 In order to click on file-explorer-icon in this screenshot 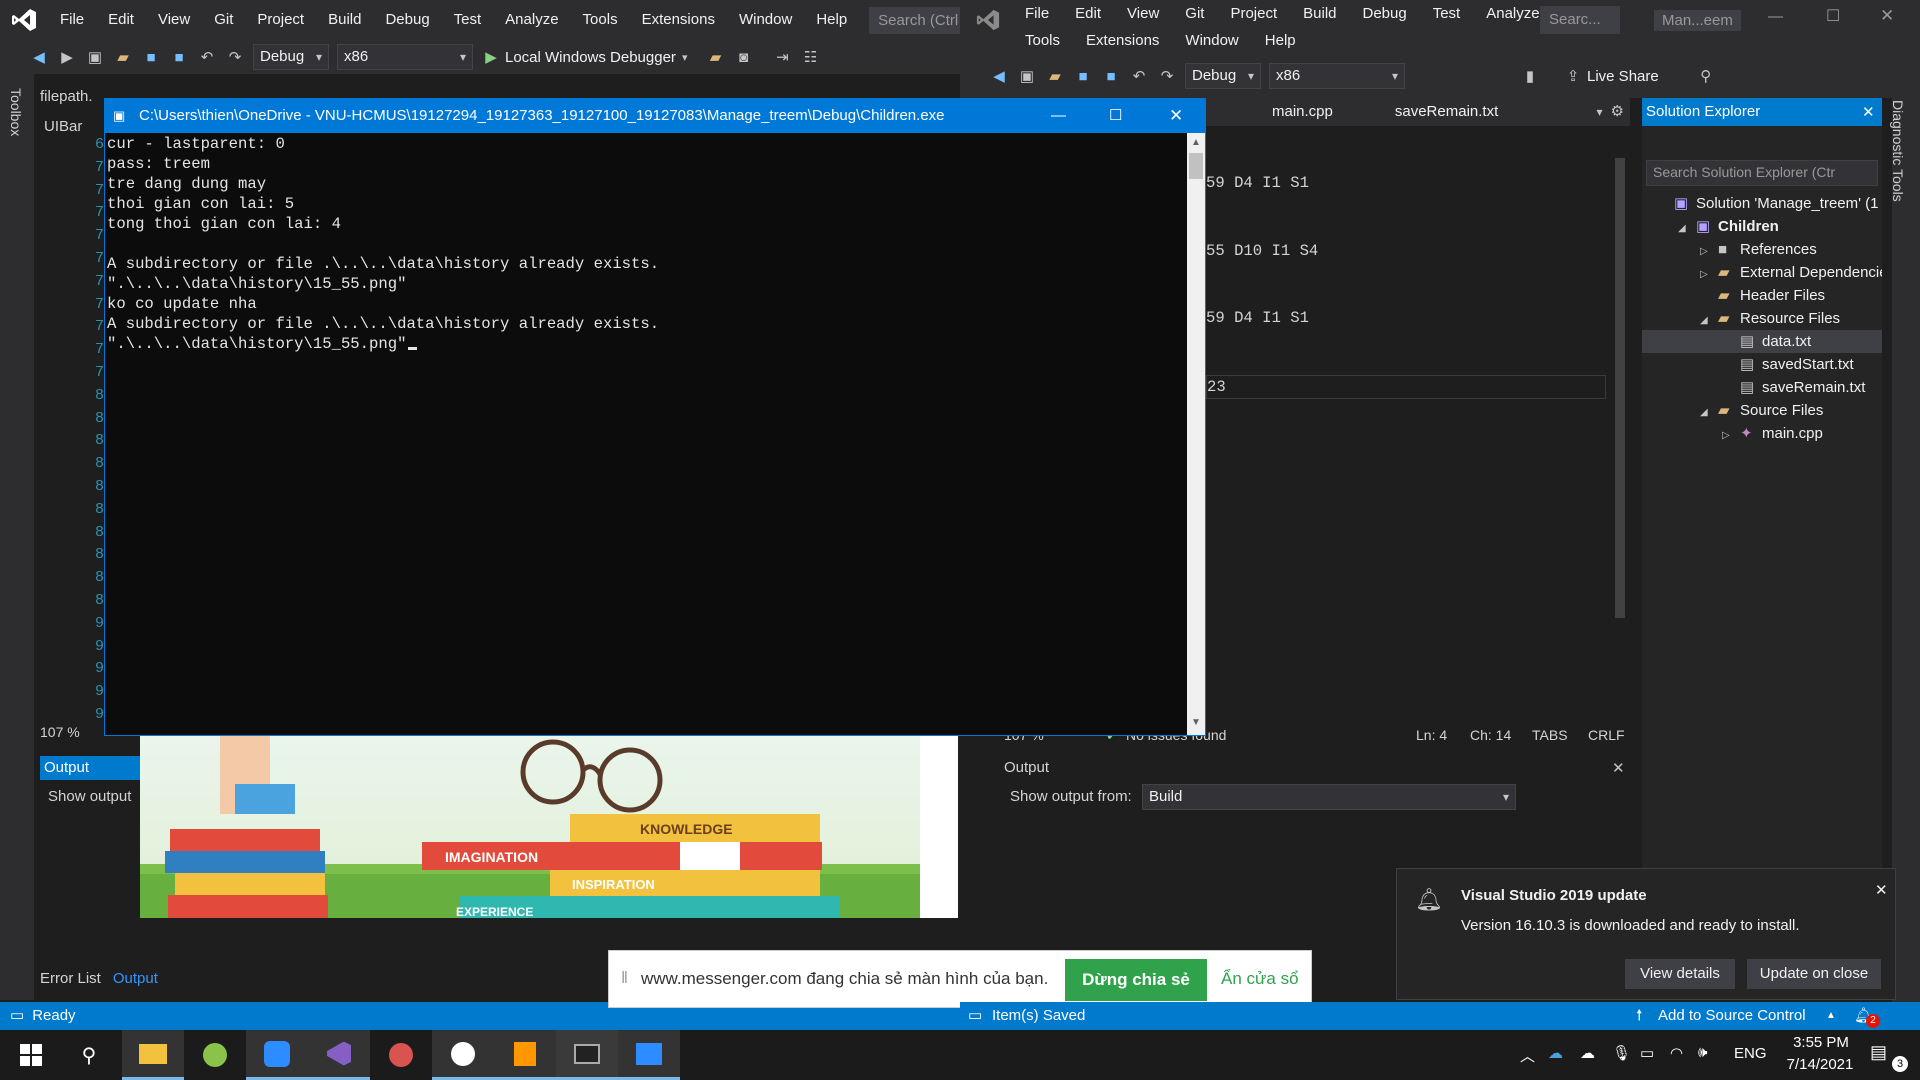, I will do `click(153, 1055)`.